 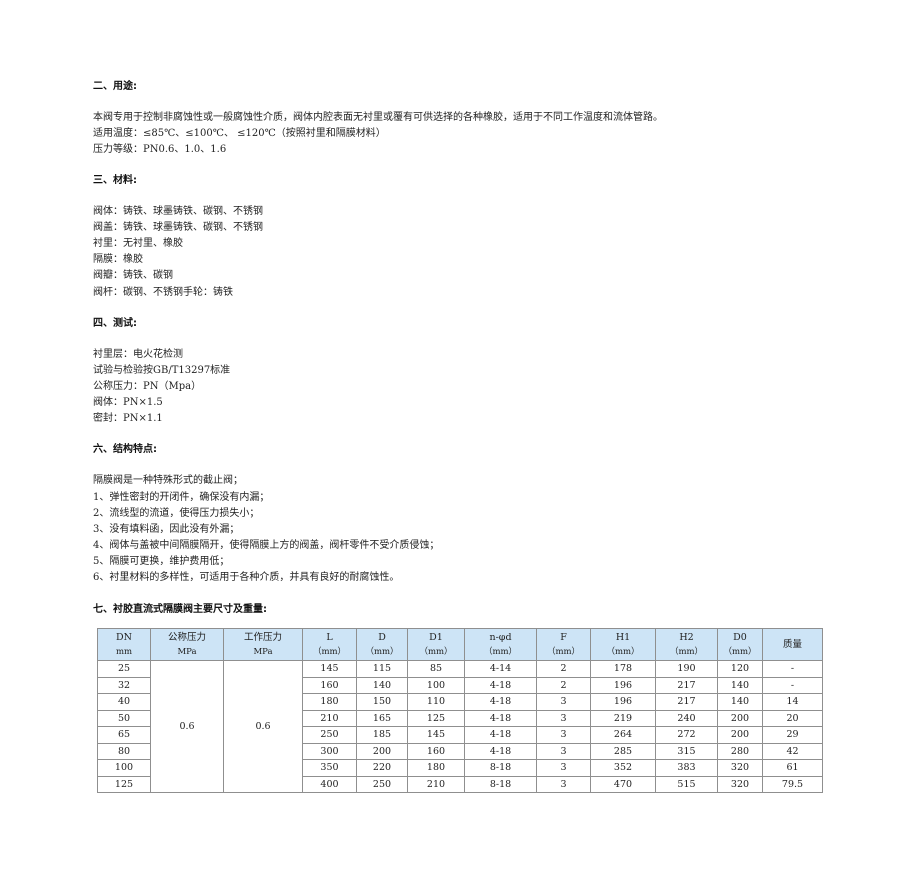 I want to click on cell-l: 300, so click(x=329, y=751).